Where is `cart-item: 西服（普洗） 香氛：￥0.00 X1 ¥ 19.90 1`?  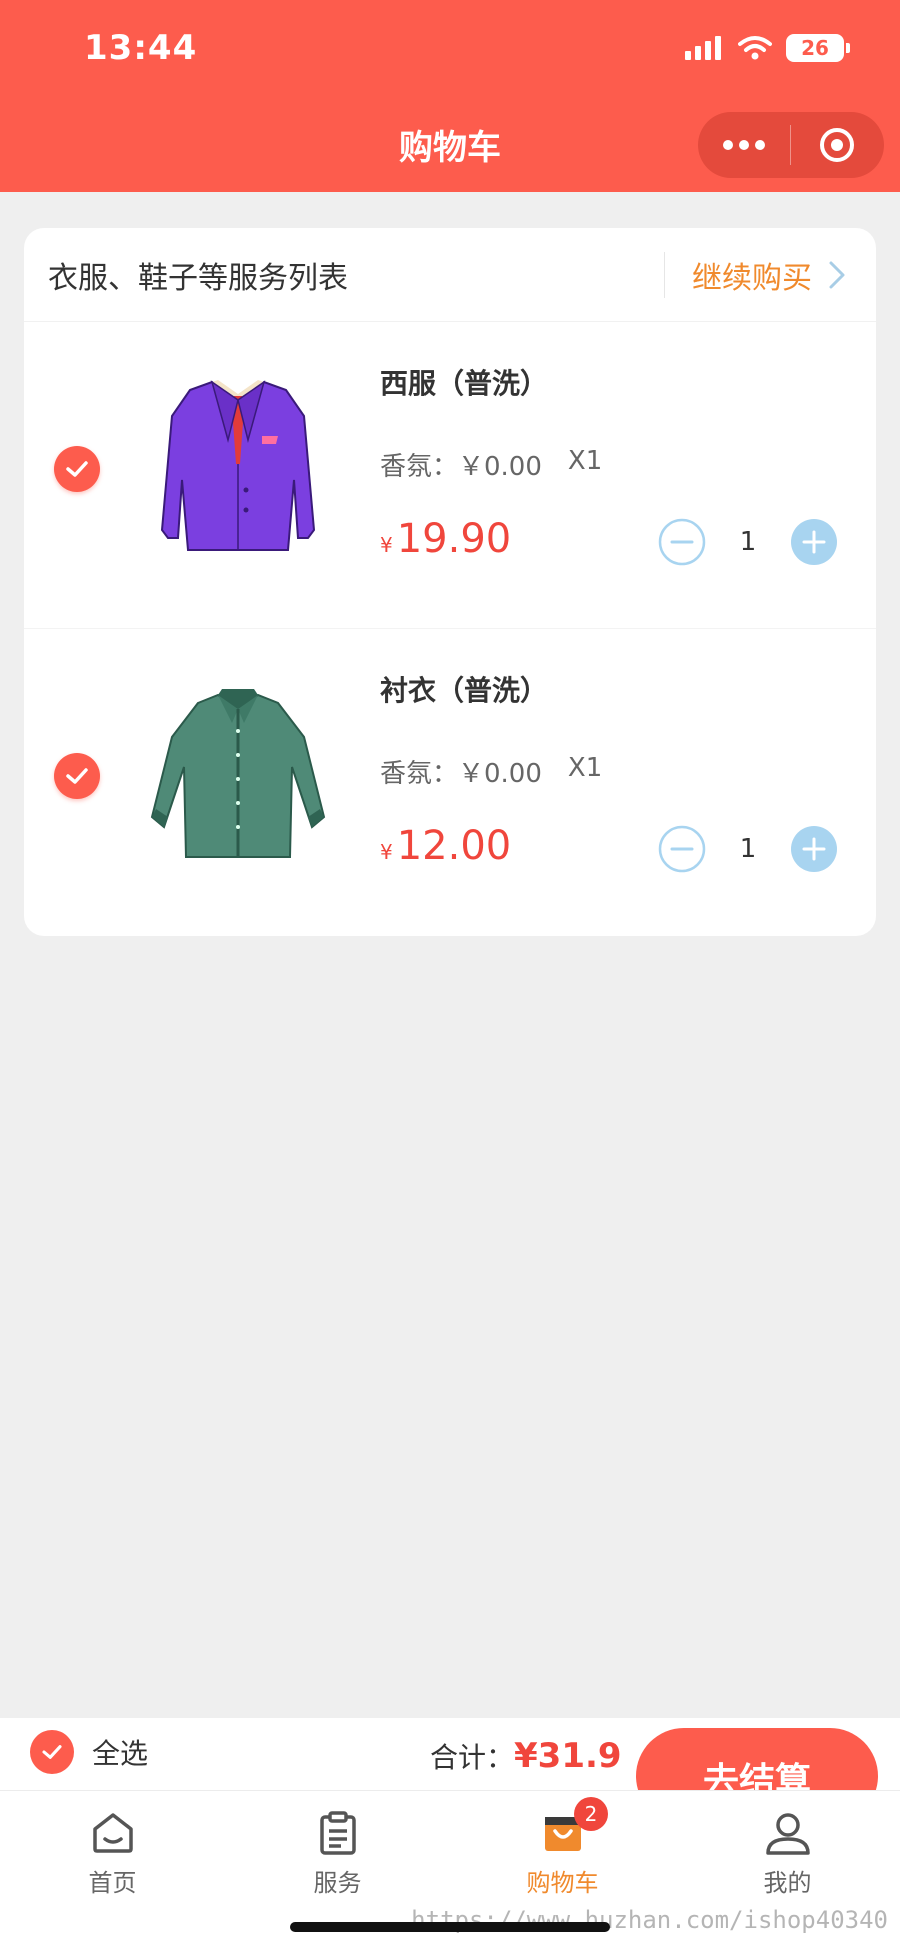
cart-item: 西服（普洗） 香氛：￥0.00 X1 ¥ 19.90 1 is located at coordinates (450, 475).